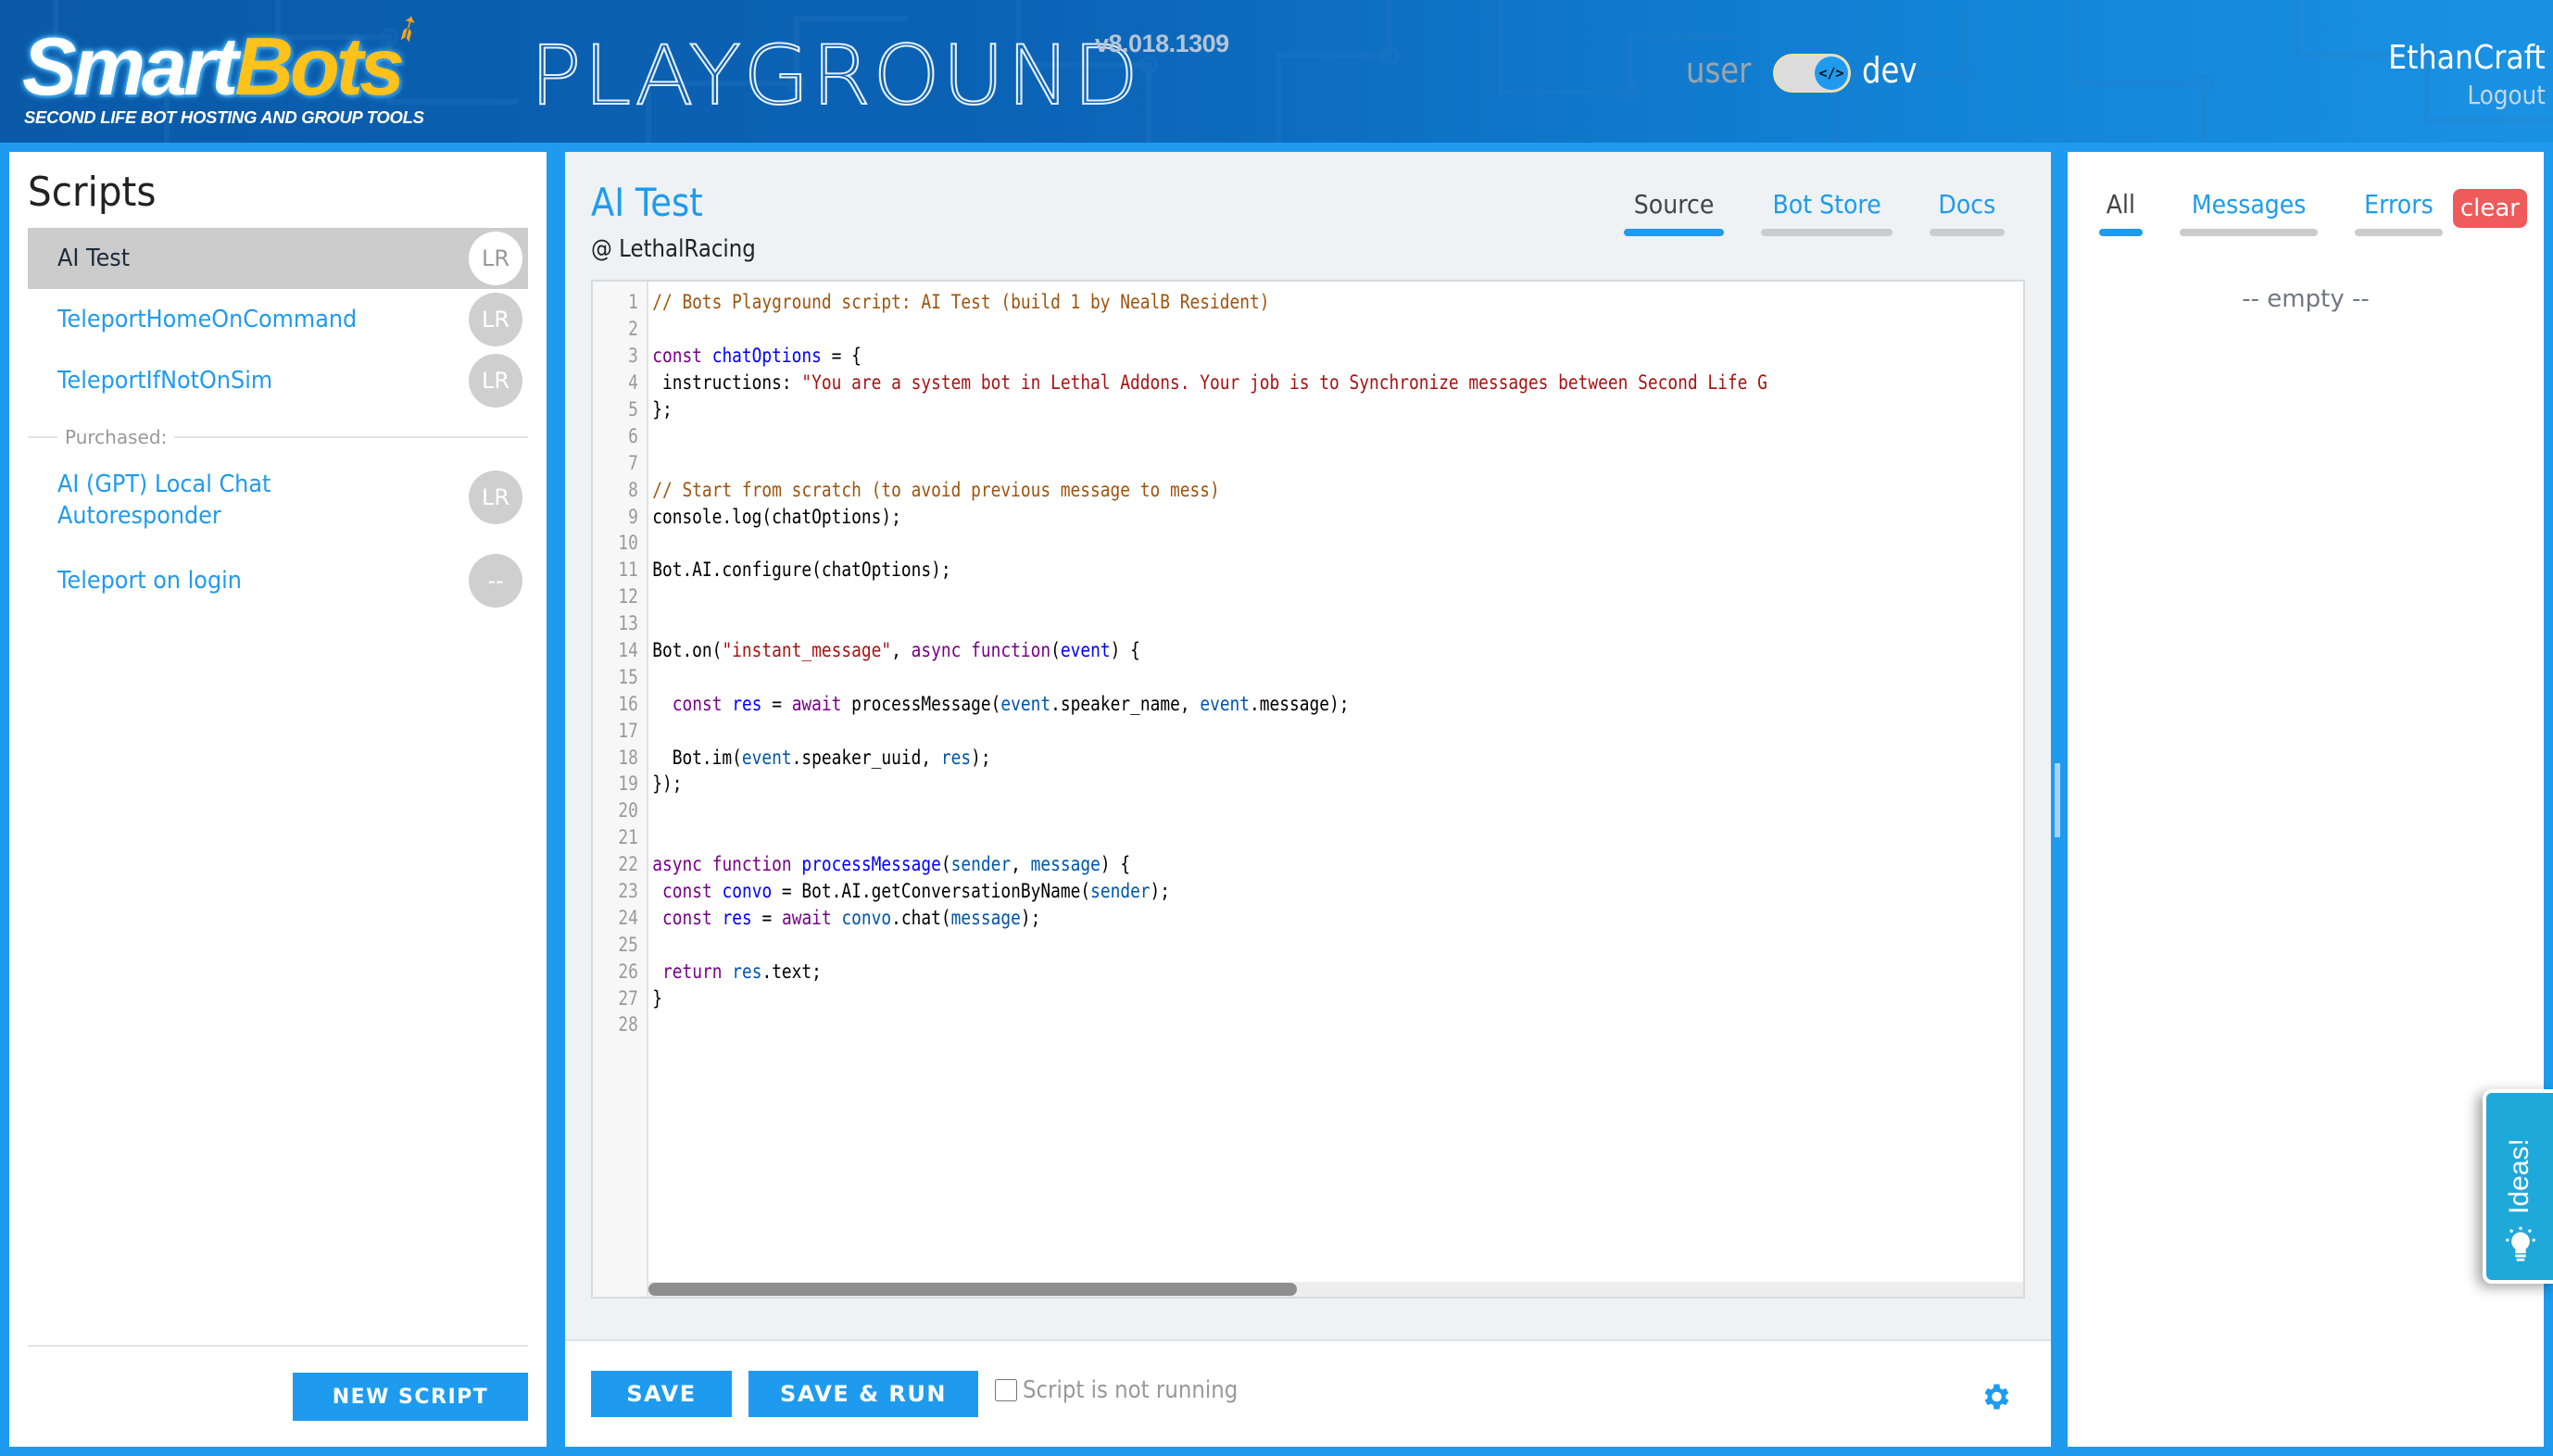 The width and height of the screenshot is (2553, 1456). What do you see at coordinates (117, 437) in the screenshot?
I see `purchased-label: Purchased:` at bounding box center [117, 437].